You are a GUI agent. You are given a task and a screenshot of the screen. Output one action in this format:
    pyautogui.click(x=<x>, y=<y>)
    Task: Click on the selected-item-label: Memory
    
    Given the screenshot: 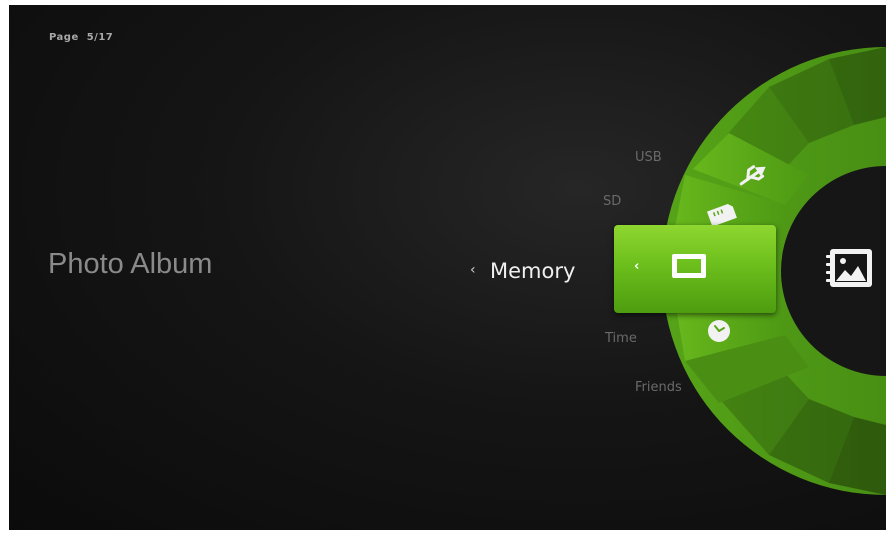 What is the action you would take?
    pyautogui.click(x=532, y=271)
    